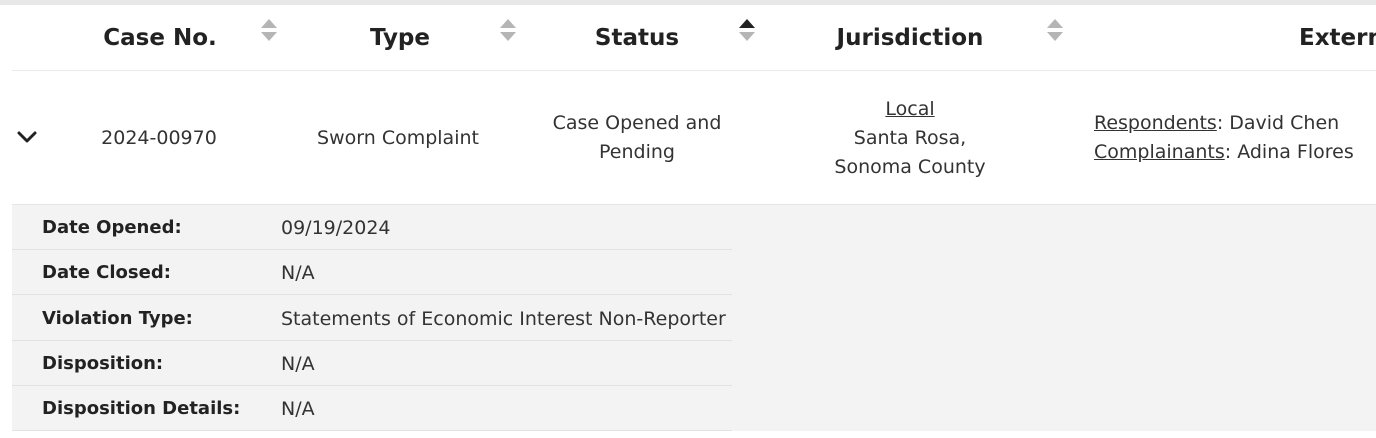 This screenshot has width=1376, height=438. I want to click on jurisdiction-cell: Local Santa Rosa, Sonoma County, so click(910, 138).